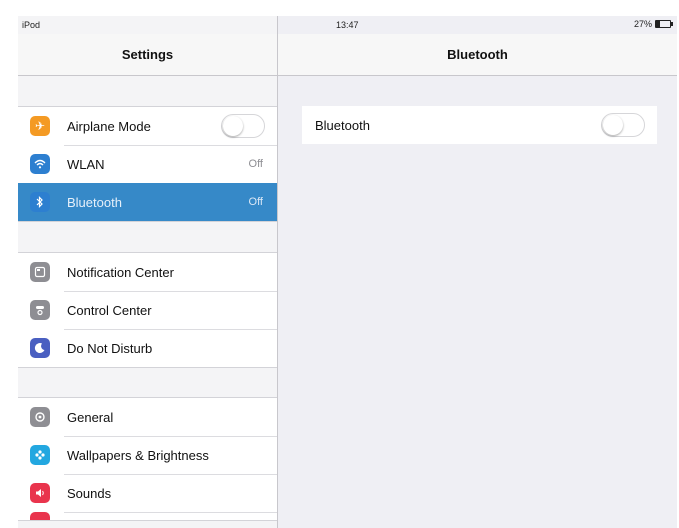 Image resolution: width=679 pixels, height=528 pixels. Describe the element at coordinates (138, 455) in the screenshot. I see `sidebar-item-label: Wallpapers & Brightness` at that location.